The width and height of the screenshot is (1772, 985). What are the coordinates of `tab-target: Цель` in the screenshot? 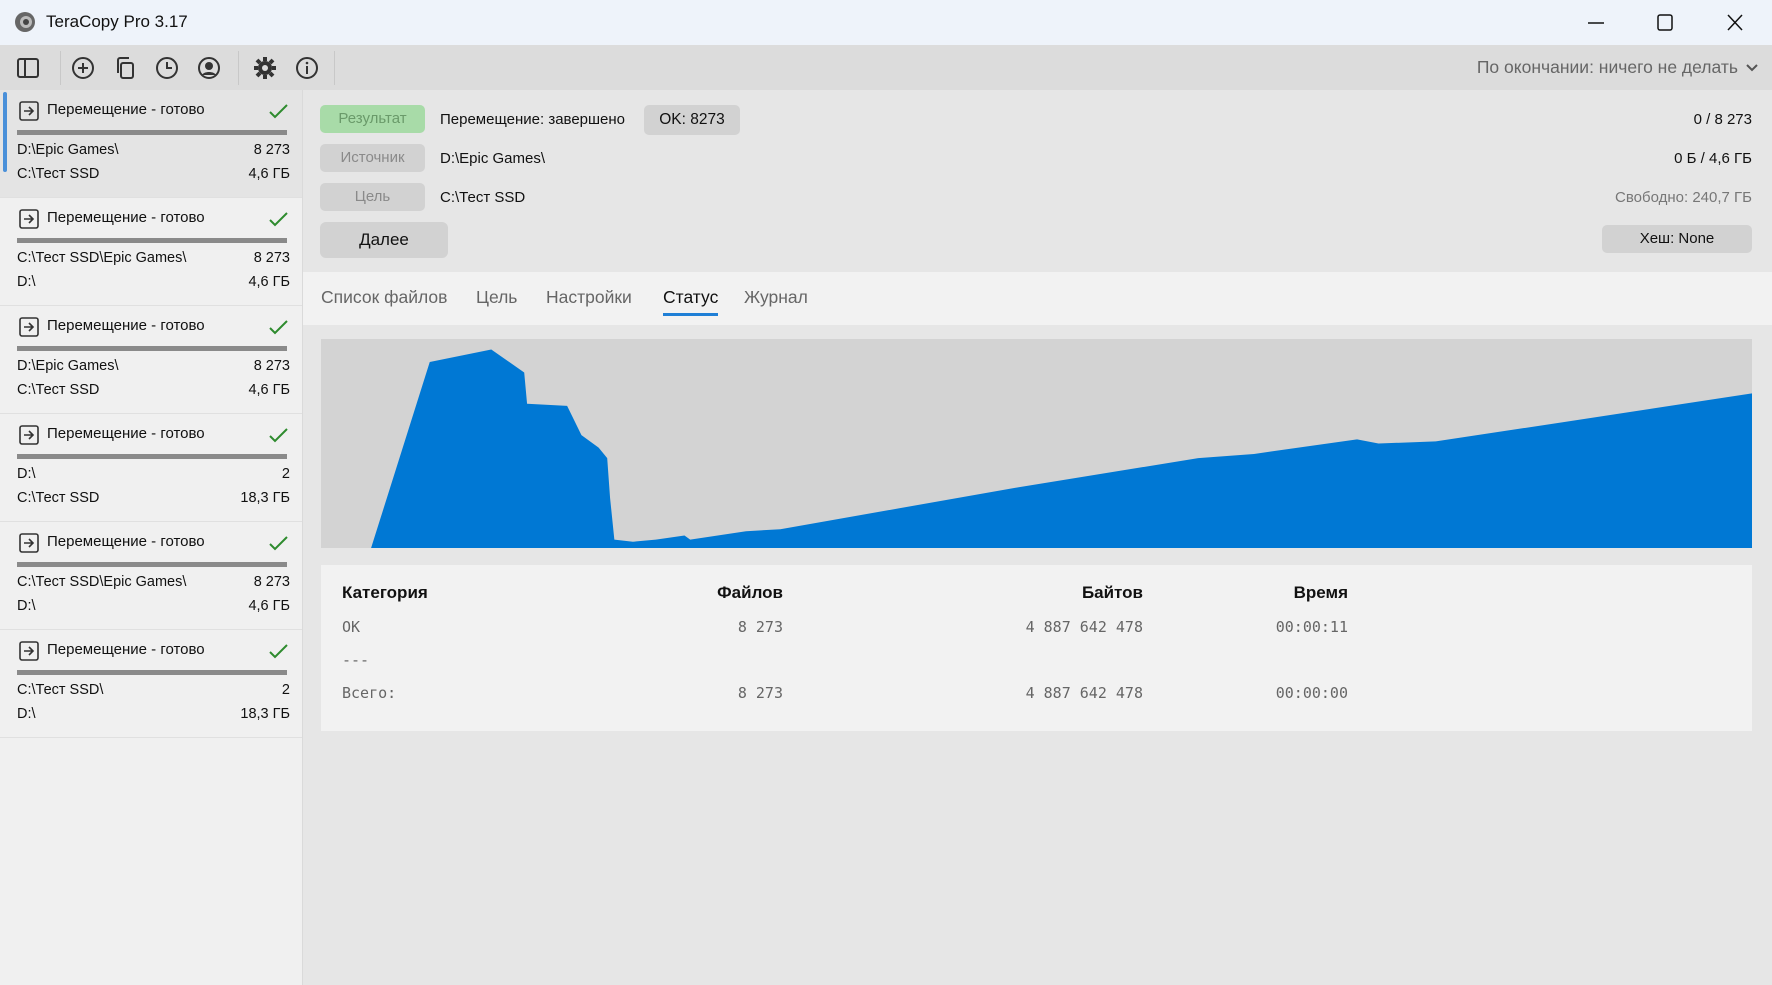 It's located at (496, 297).